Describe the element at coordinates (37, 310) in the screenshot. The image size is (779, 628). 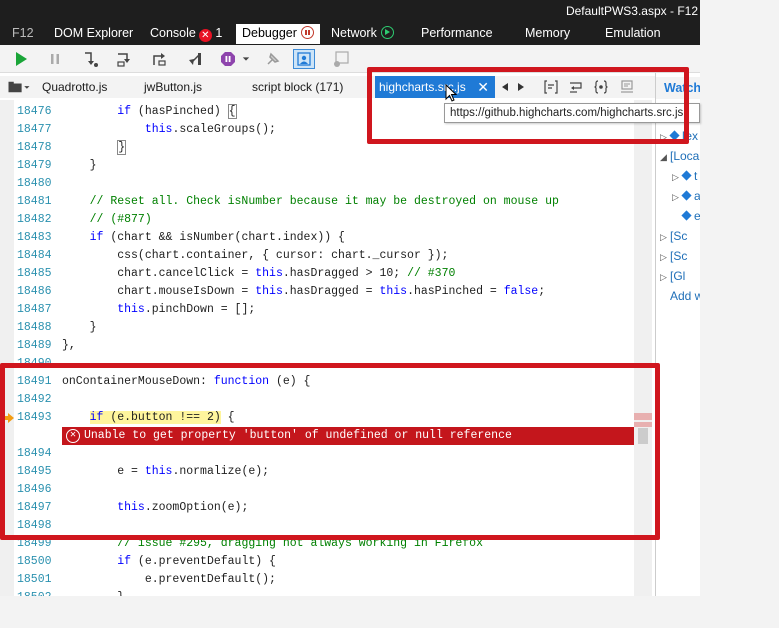
I see `line-number: 18487` at that location.